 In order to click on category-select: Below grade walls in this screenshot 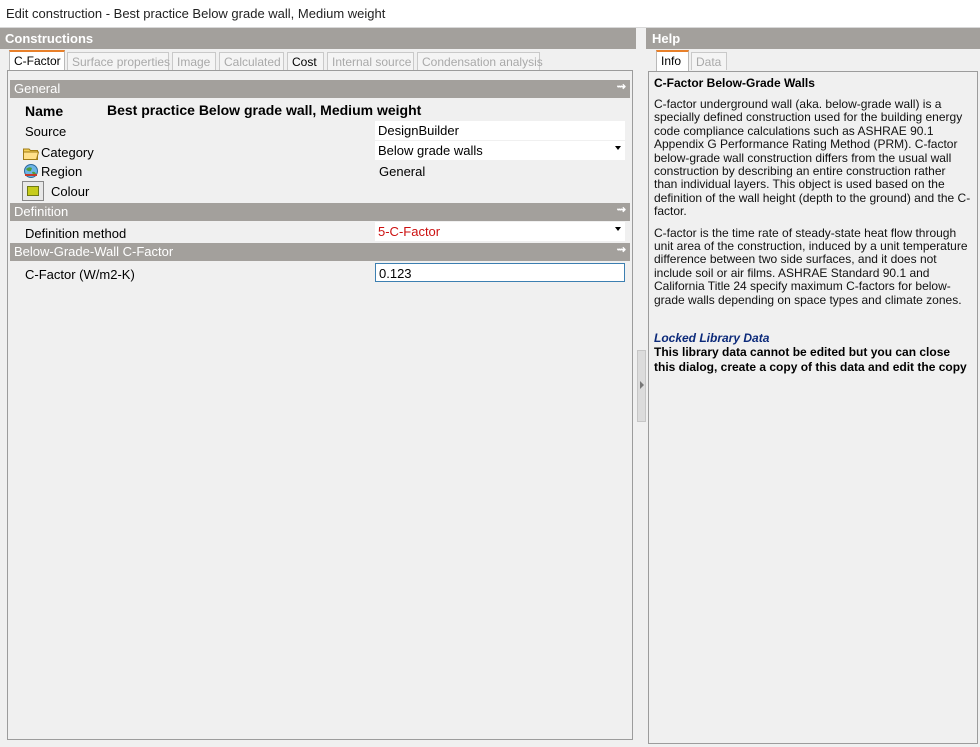, I will do `click(500, 150)`.